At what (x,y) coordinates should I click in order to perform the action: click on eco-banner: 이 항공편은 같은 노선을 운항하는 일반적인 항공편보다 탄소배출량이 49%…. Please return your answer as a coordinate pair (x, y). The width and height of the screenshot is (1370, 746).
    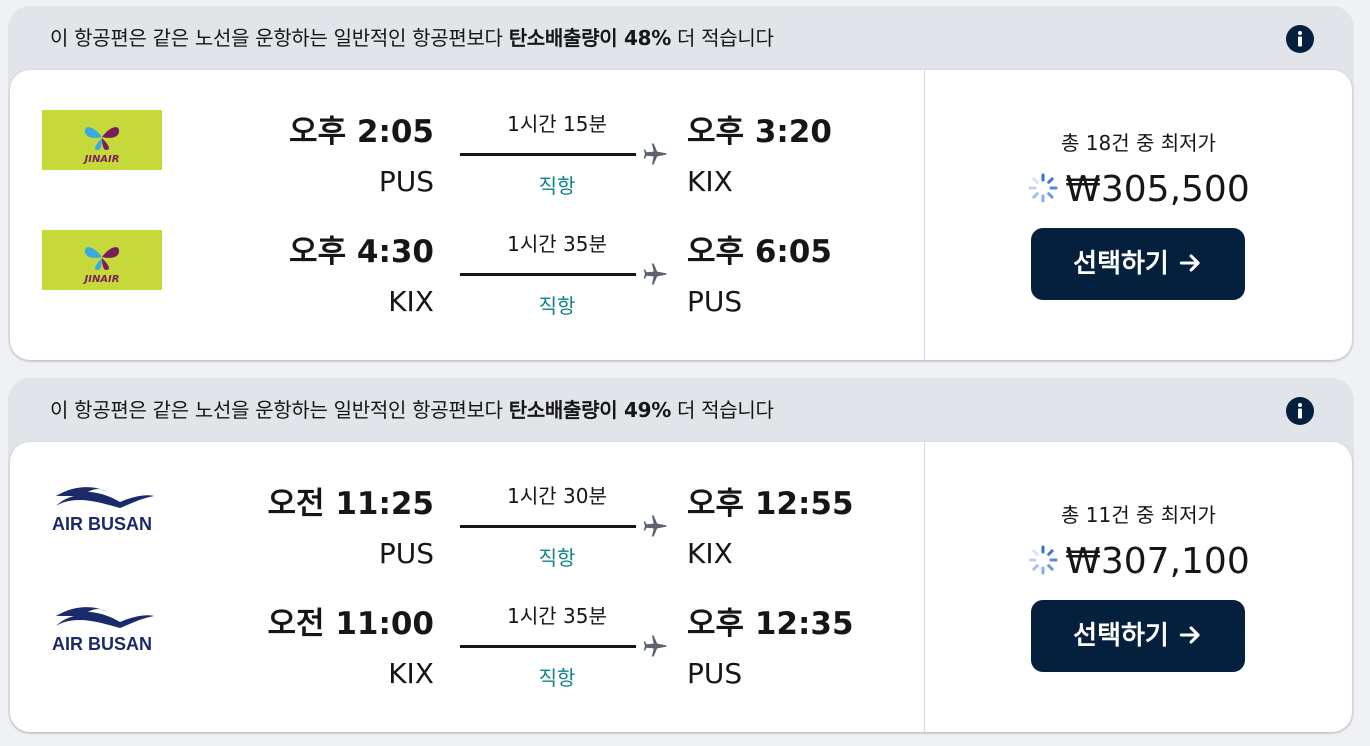
    Looking at the image, I should click on (681, 410).